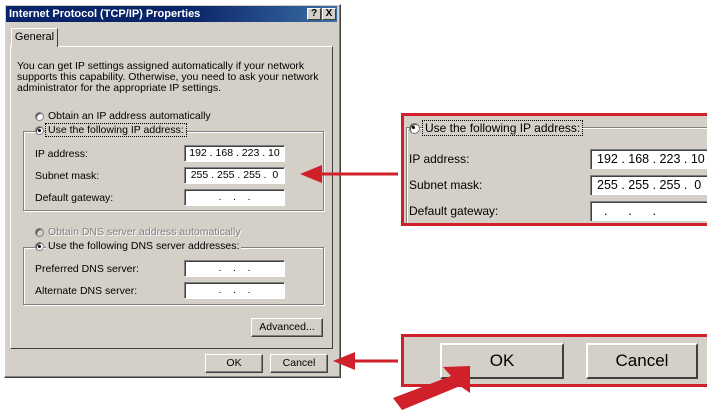  What do you see at coordinates (385, 287) in the screenshot?
I see `annotation-arrows` at bounding box center [385, 287].